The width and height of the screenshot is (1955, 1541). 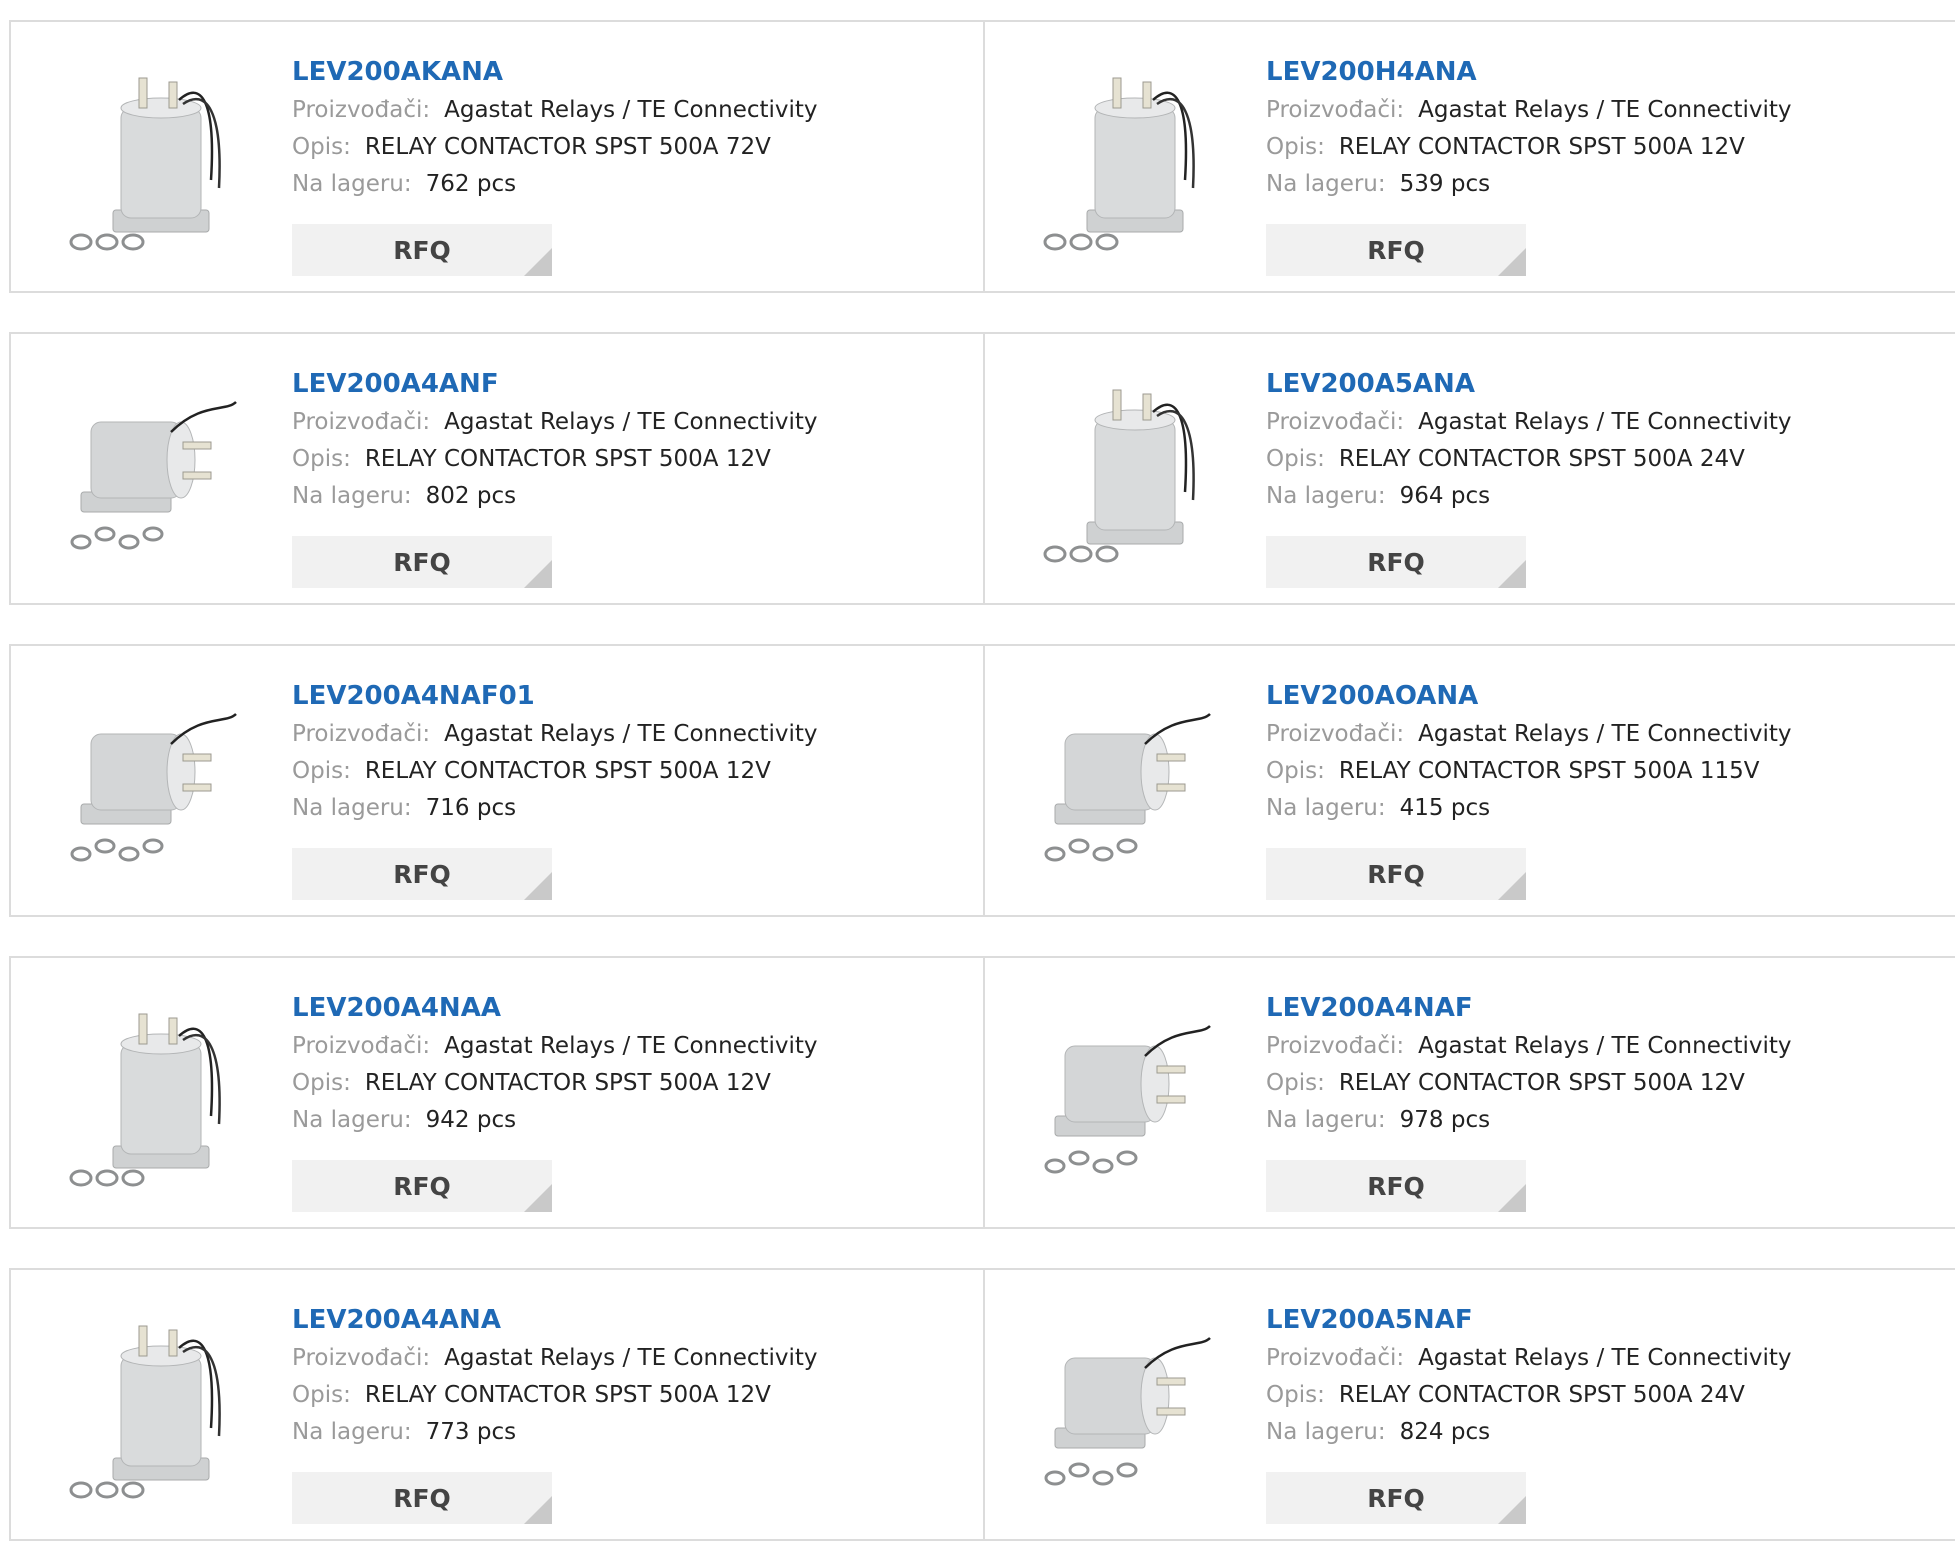 What do you see at coordinates (471, 1120) in the screenshot?
I see `stock-value: 942 pcs` at bounding box center [471, 1120].